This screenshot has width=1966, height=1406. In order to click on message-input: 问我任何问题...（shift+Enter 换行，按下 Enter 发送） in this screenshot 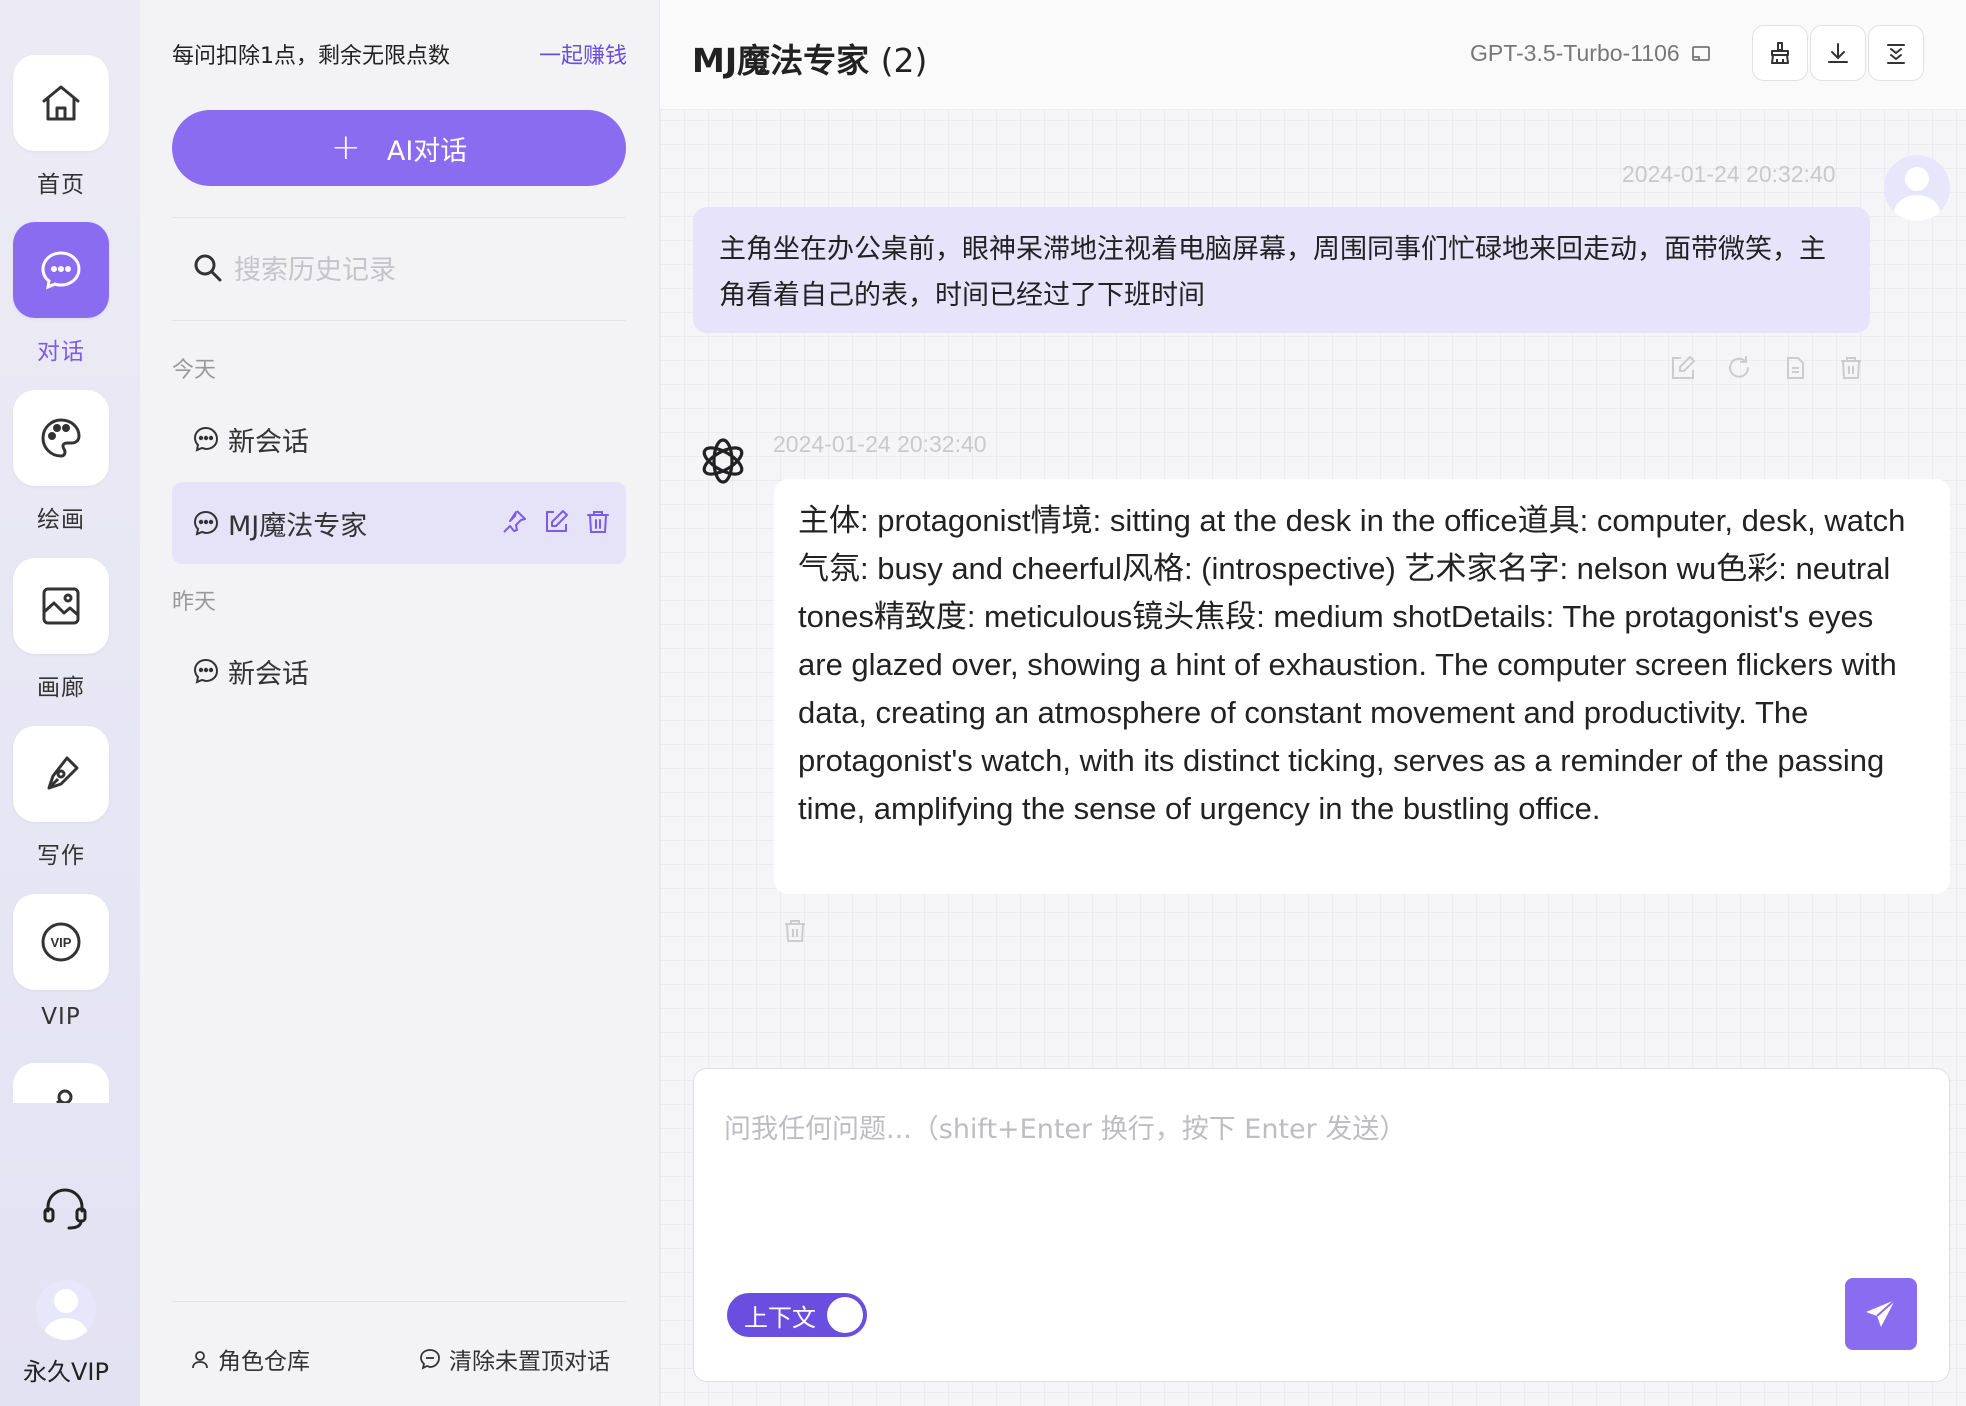, I will do `click(1065, 1126)`.